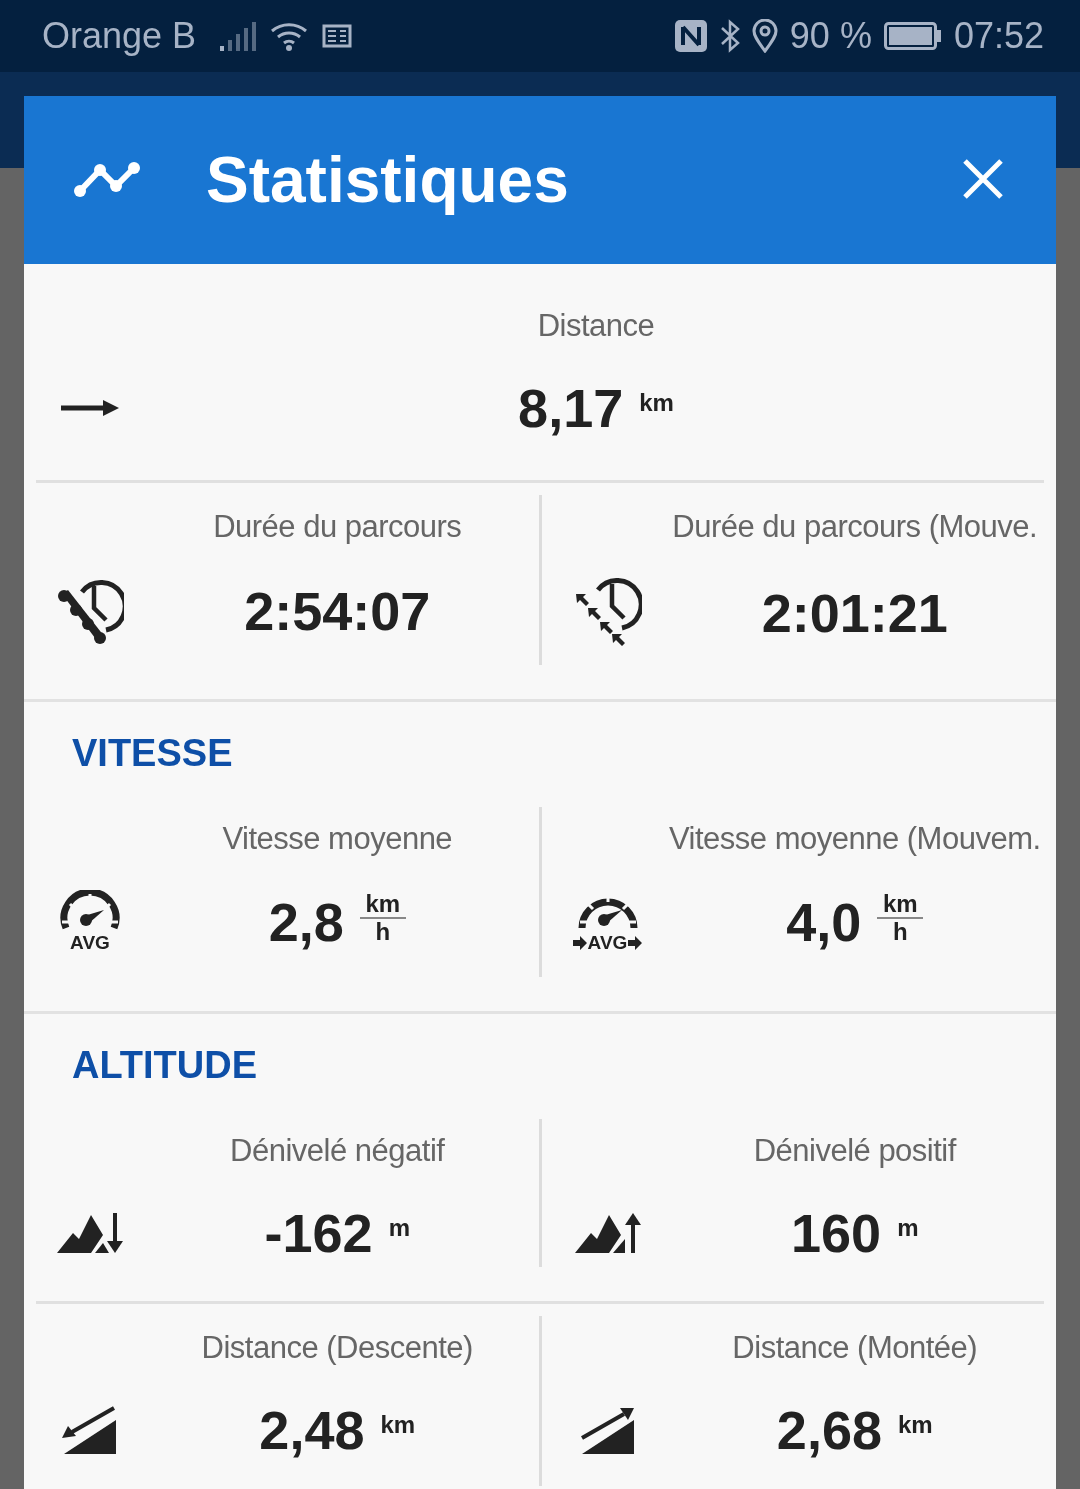 Image resolution: width=1080 pixels, height=1489 pixels. I want to click on stat-label: Dénivelé positif, so click(854, 1151).